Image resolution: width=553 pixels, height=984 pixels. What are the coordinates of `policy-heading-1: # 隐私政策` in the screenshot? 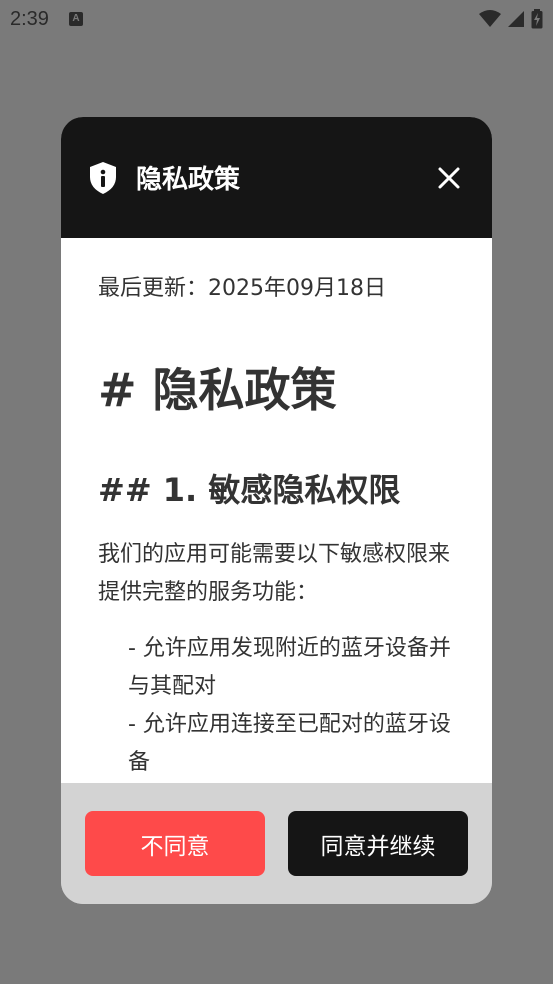 It's located at (217, 390).